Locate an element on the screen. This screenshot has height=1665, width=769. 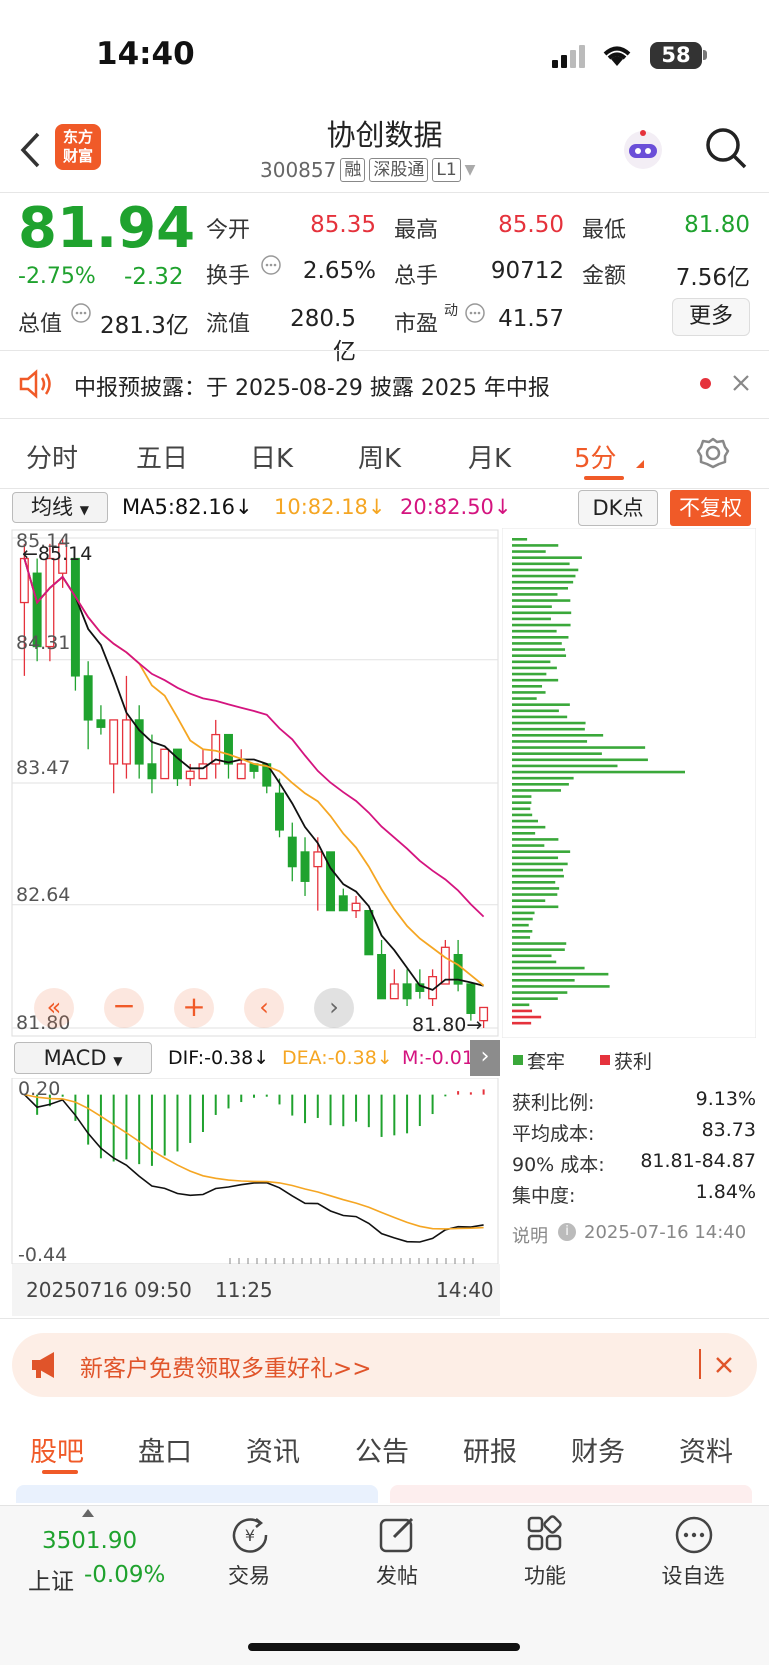
megaphone-icon is located at coordinates (43, 1365).